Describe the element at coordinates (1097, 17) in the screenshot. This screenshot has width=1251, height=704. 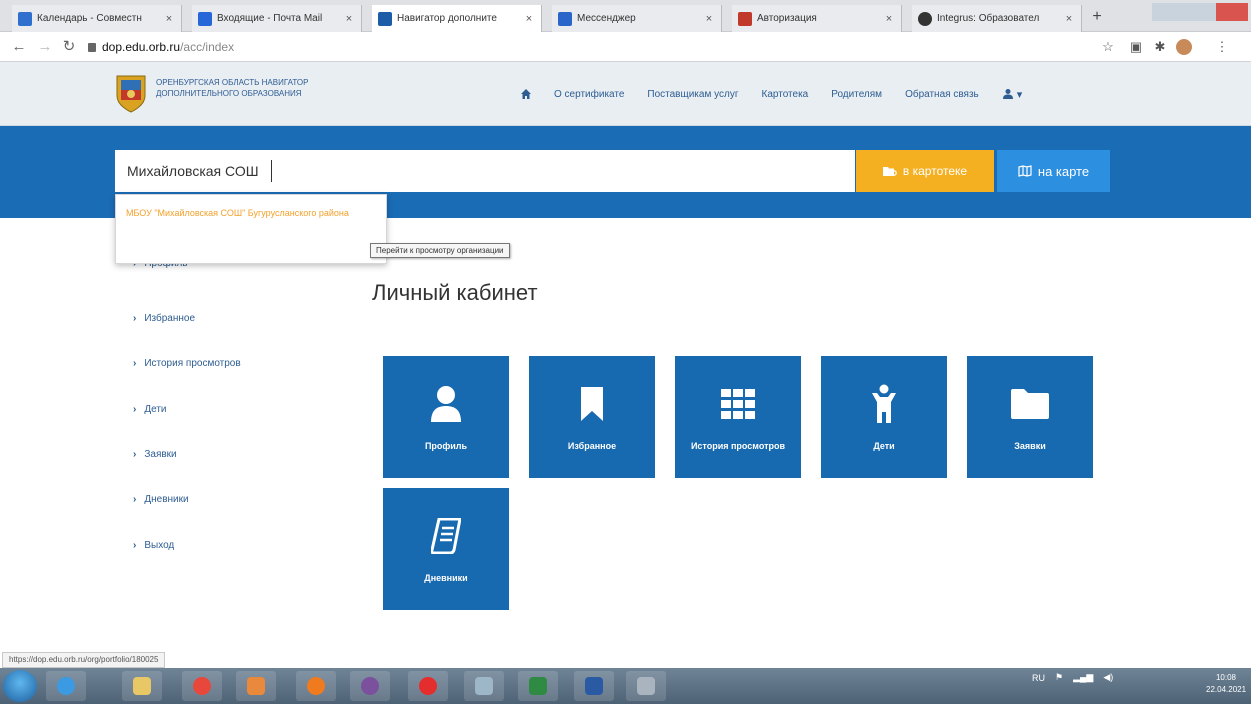
I see `new-tab-button: +` at that location.